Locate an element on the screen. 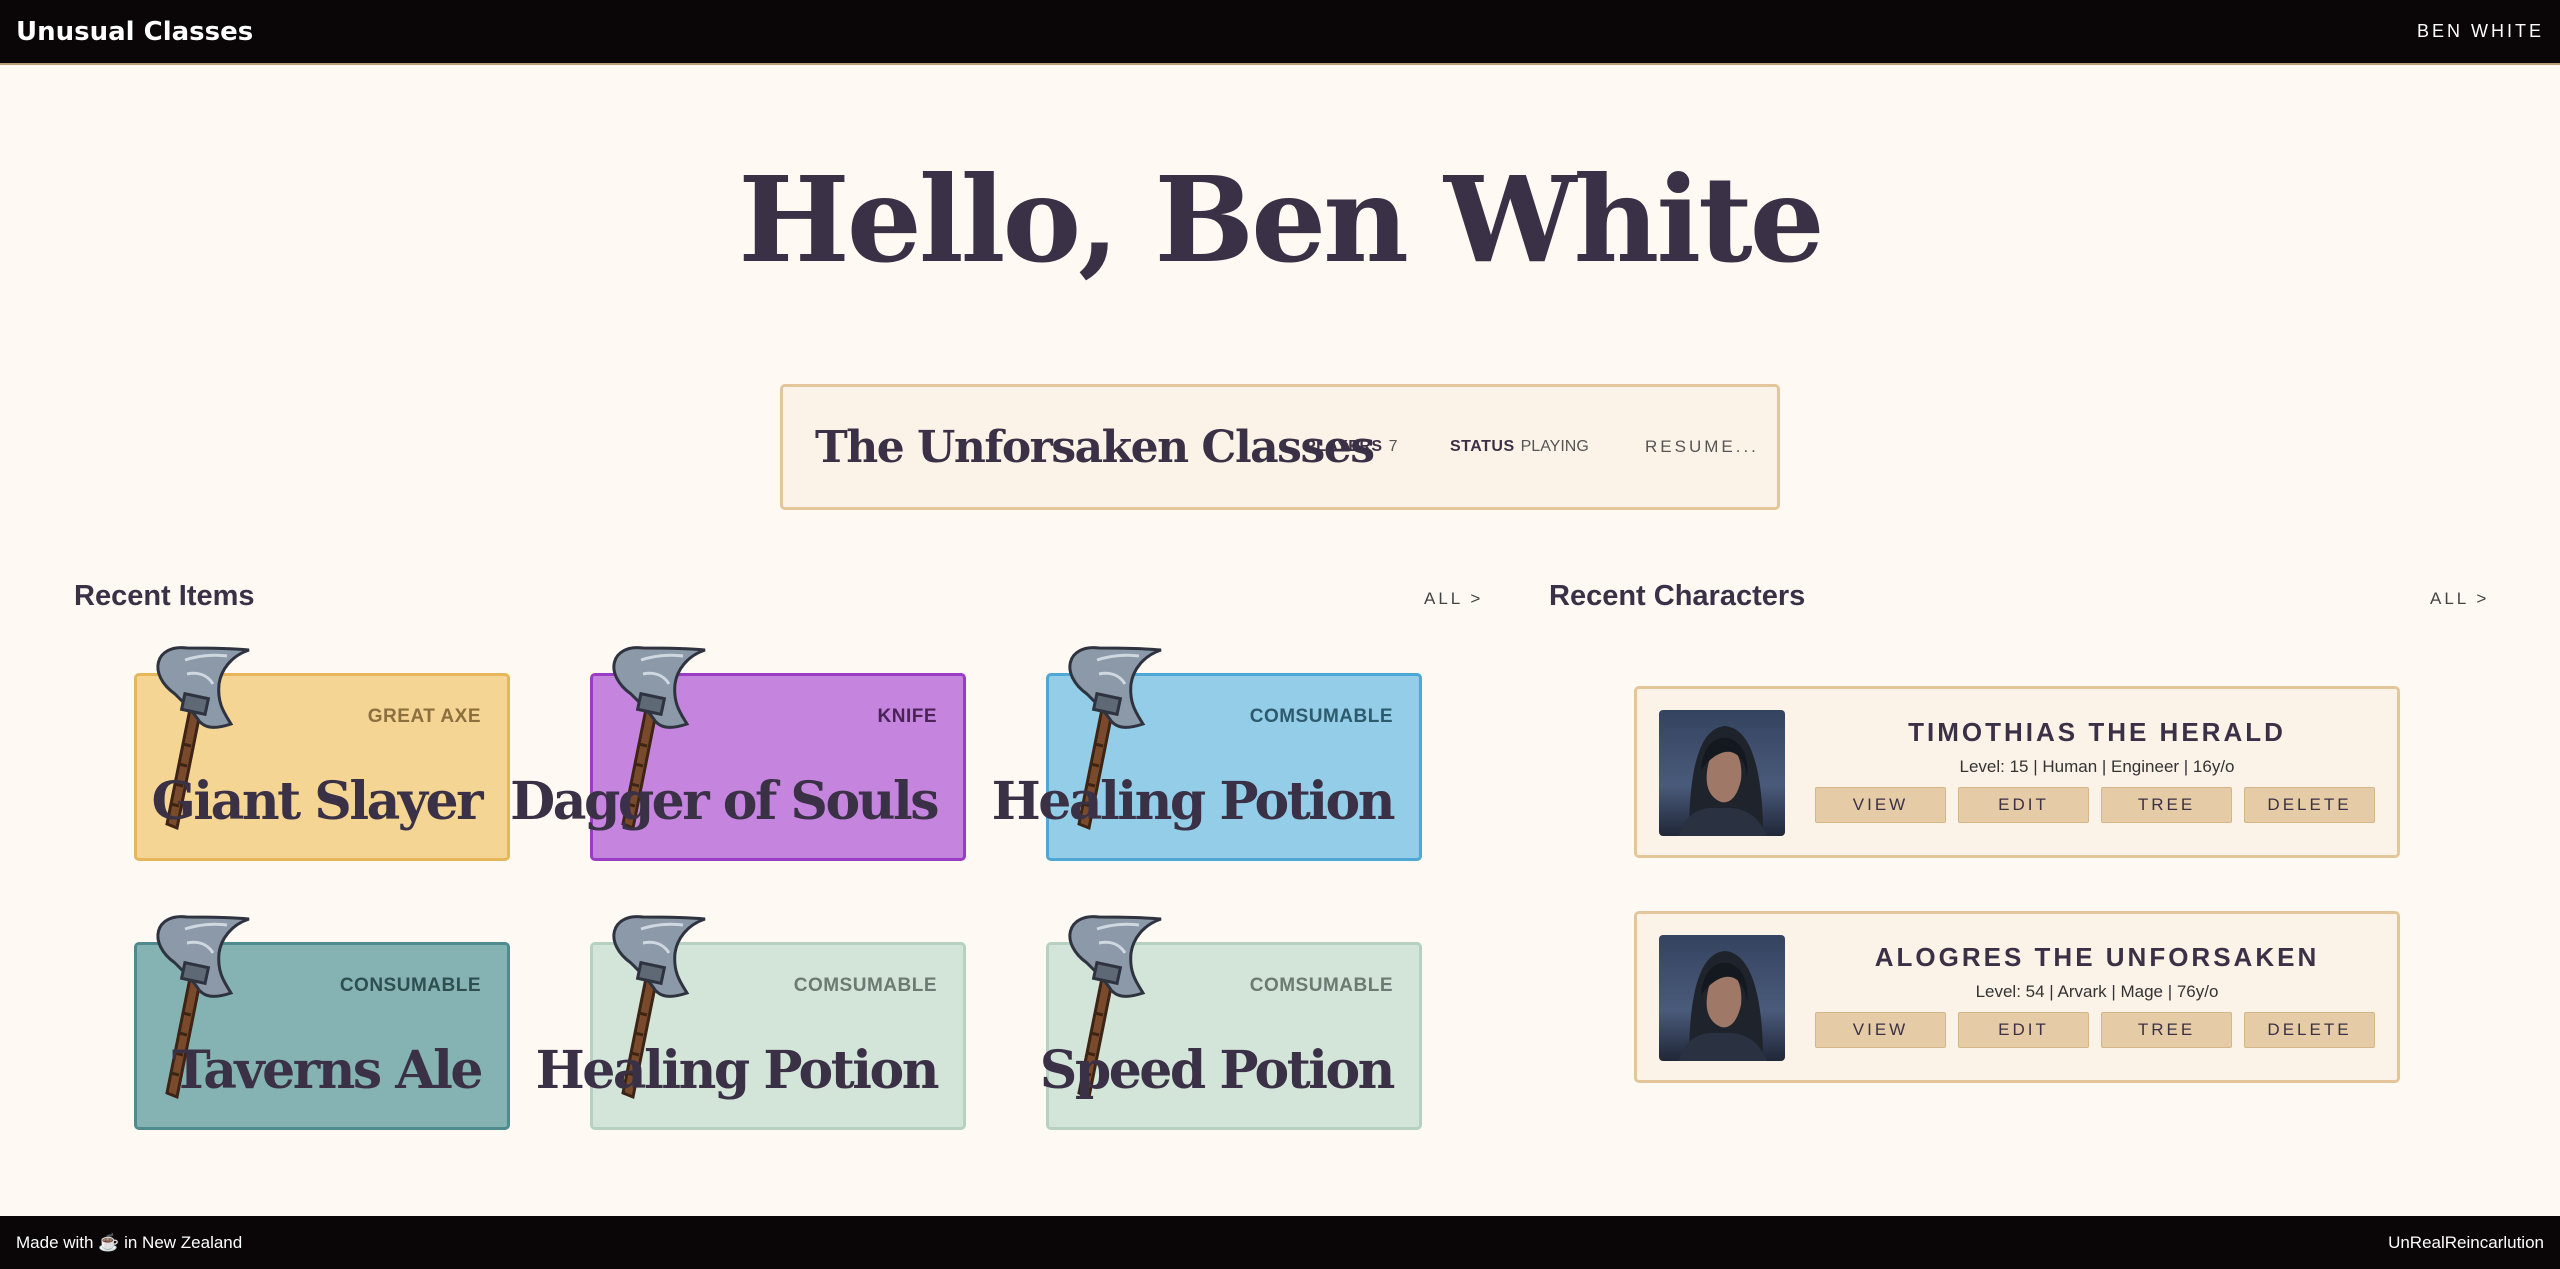 Image resolution: width=2560 pixels, height=1269 pixels. item-name: Dagger of Souls is located at coordinates (724, 801).